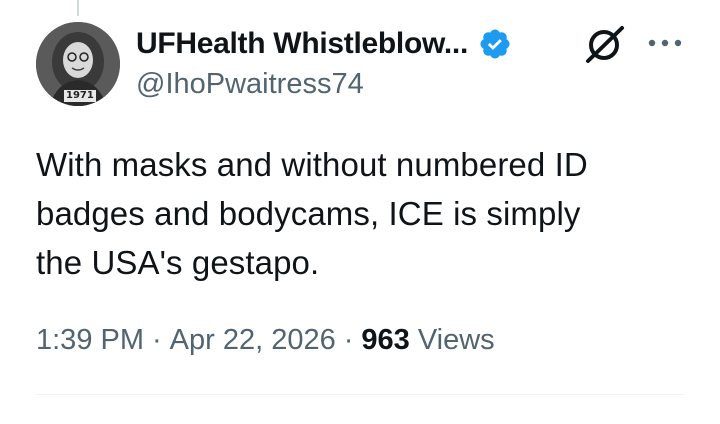 The image size is (720, 424). What do you see at coordinates (385, 340) in the screenshot?
I see `views-count: 963` at bounding box center [385, 340].